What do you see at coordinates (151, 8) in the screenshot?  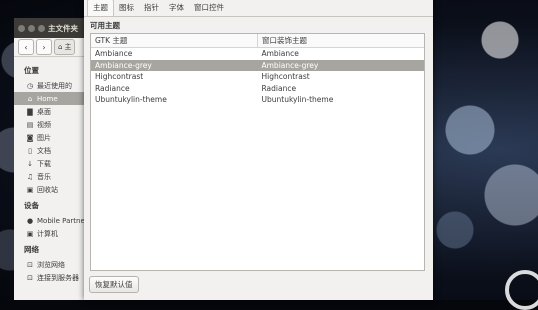 I see `tab: 指针` at bounding box center [151, 8].